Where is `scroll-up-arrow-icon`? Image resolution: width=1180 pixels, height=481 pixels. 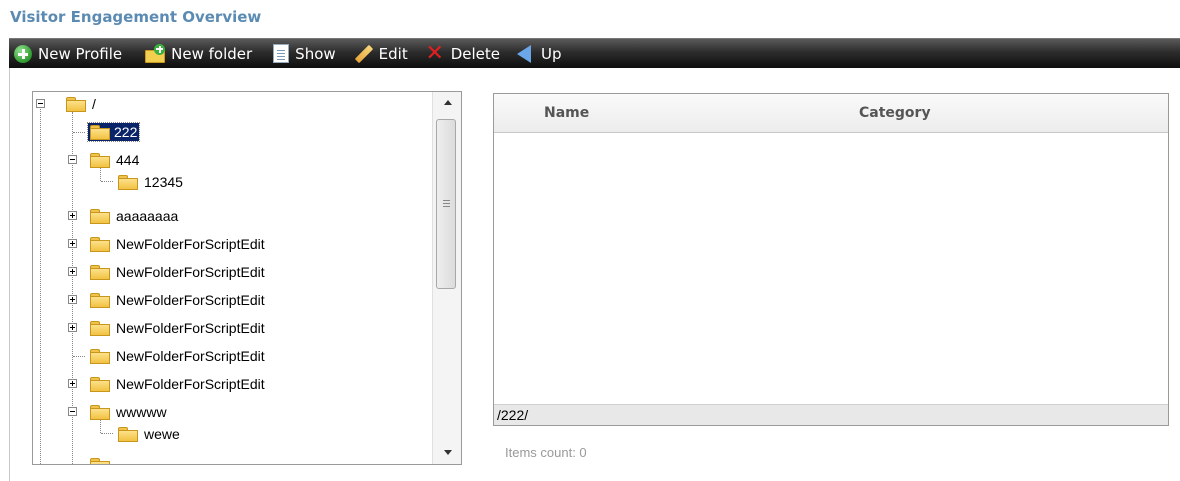
scroll-up-arrow-icon is located at coordinates (448, 102).